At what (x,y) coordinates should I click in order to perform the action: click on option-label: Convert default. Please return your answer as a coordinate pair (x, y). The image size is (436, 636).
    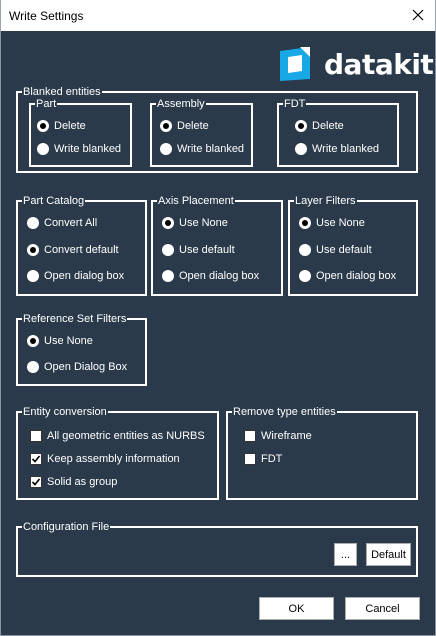
    Looking at the image, I should click on (81, 250).